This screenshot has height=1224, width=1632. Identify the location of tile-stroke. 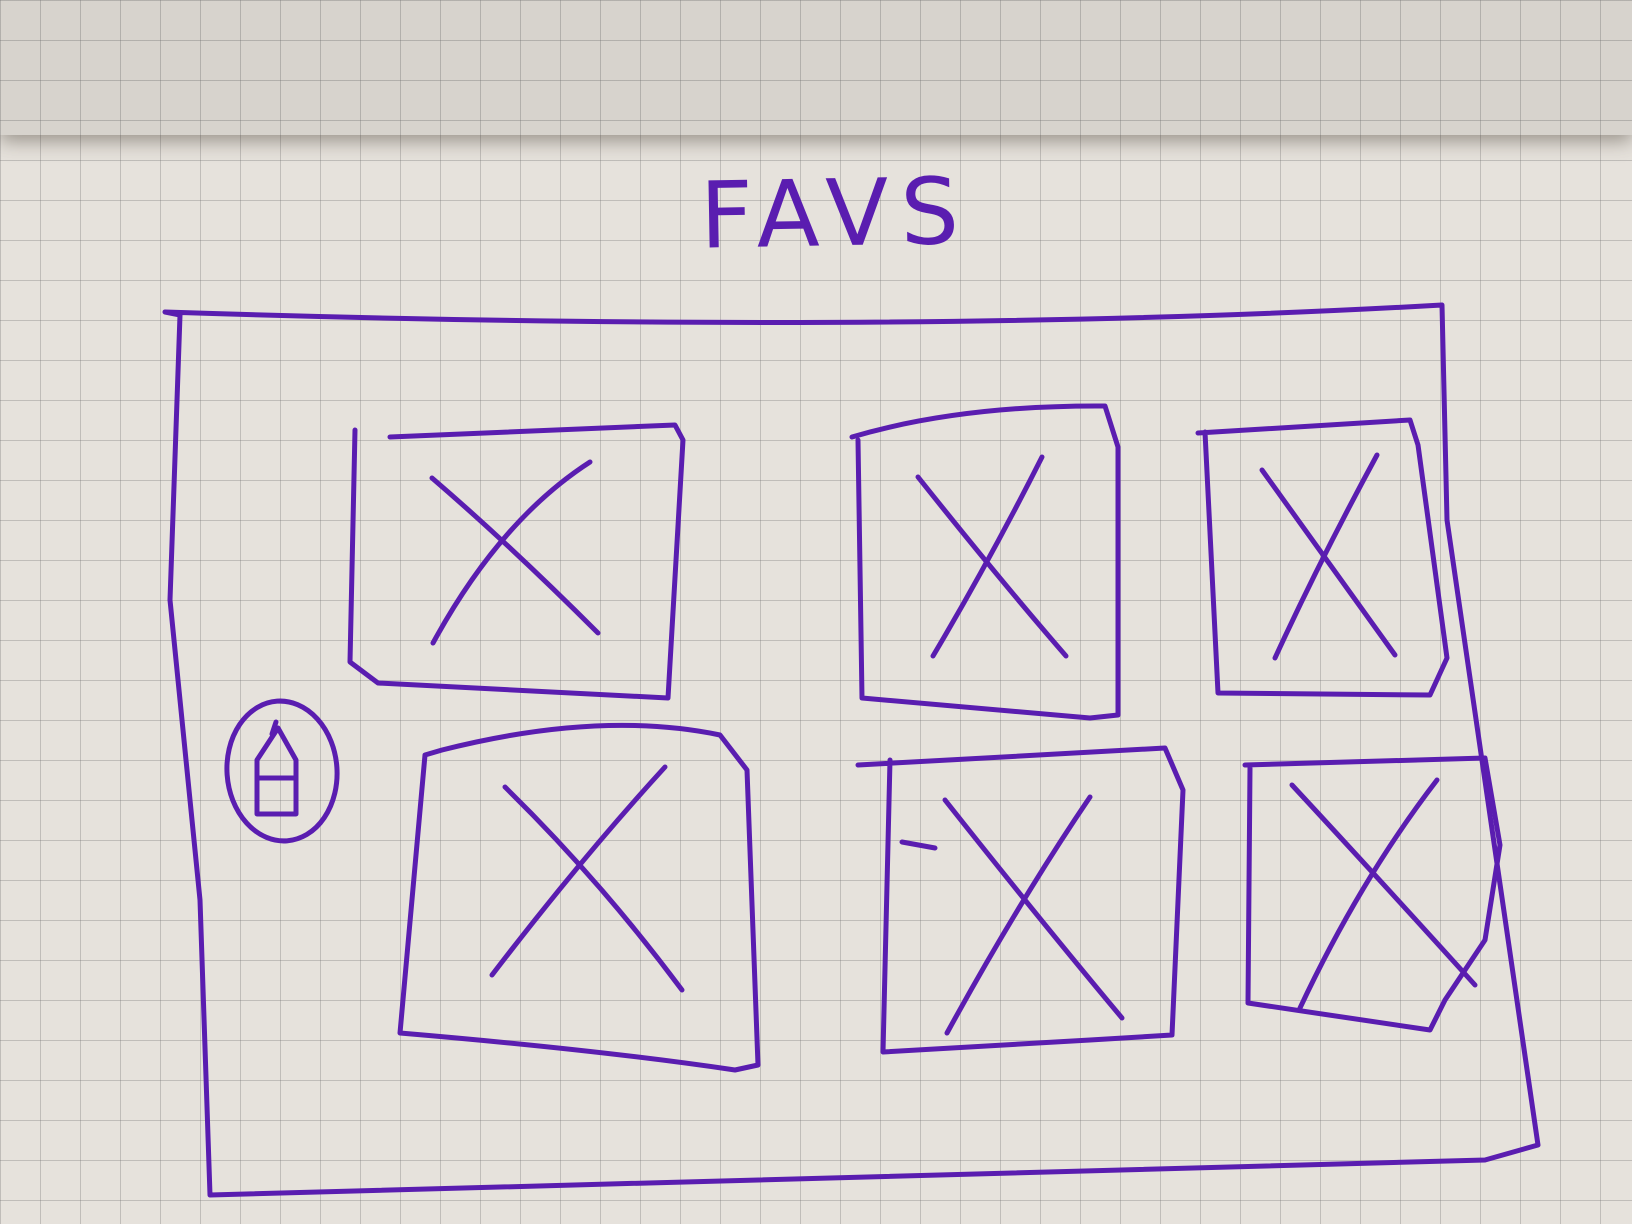
(918, 845).